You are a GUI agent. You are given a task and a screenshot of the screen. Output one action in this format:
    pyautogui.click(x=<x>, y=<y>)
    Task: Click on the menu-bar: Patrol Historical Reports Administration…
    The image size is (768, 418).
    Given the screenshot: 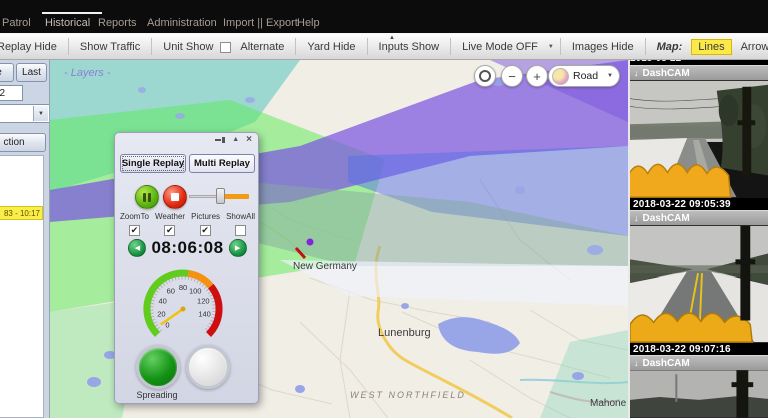 What is the action you would take?
    pyautogui.click(x=384, y=16)
    